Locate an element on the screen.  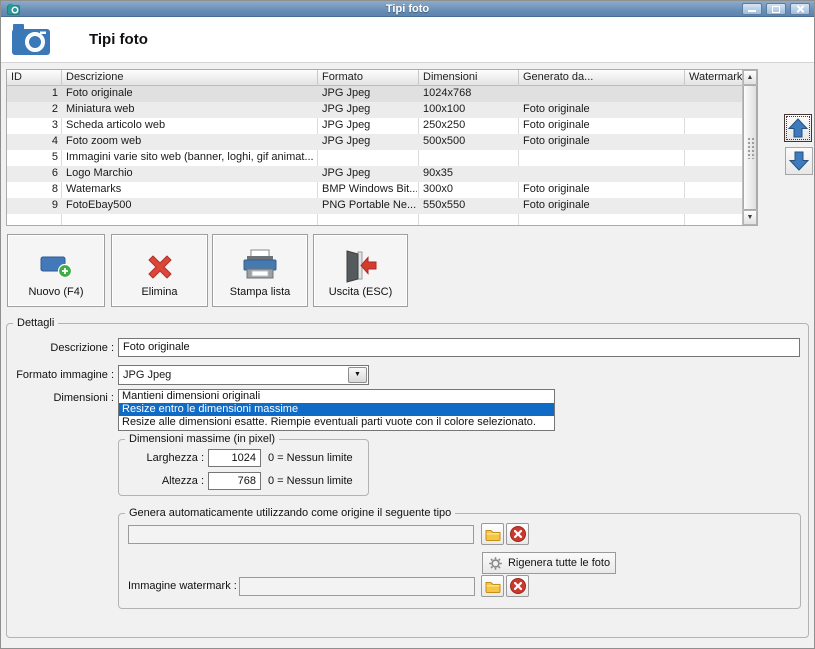
camera-icon is located at coordinates (31, 41).